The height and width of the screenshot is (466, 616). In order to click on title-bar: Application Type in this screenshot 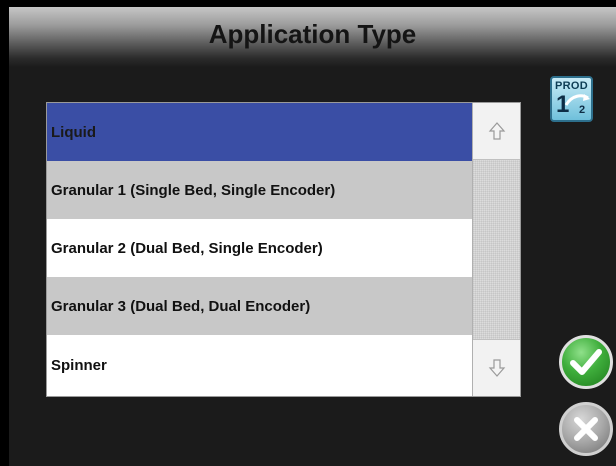, I will do `click(312, 37)`.